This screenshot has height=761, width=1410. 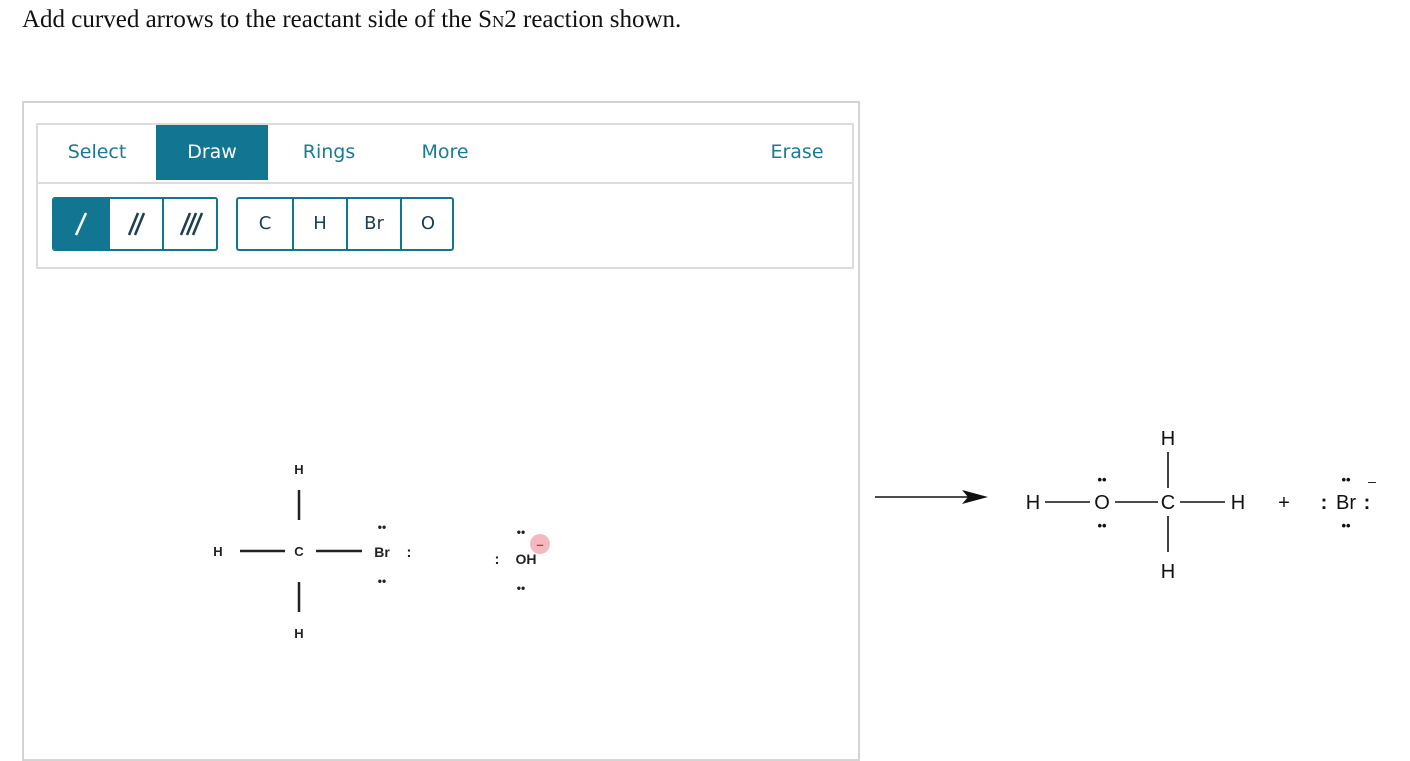 I want to click on bond-tool-group, so click(x=135, y=224).